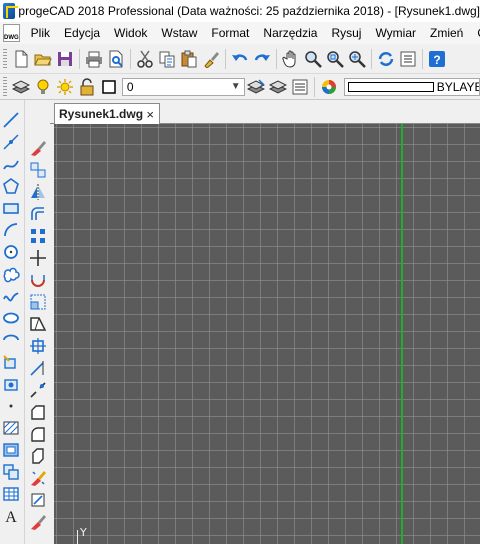 This screenshot has height=544, width=480. I want to click on menu-obiekt: Ob, so click(475, 33).